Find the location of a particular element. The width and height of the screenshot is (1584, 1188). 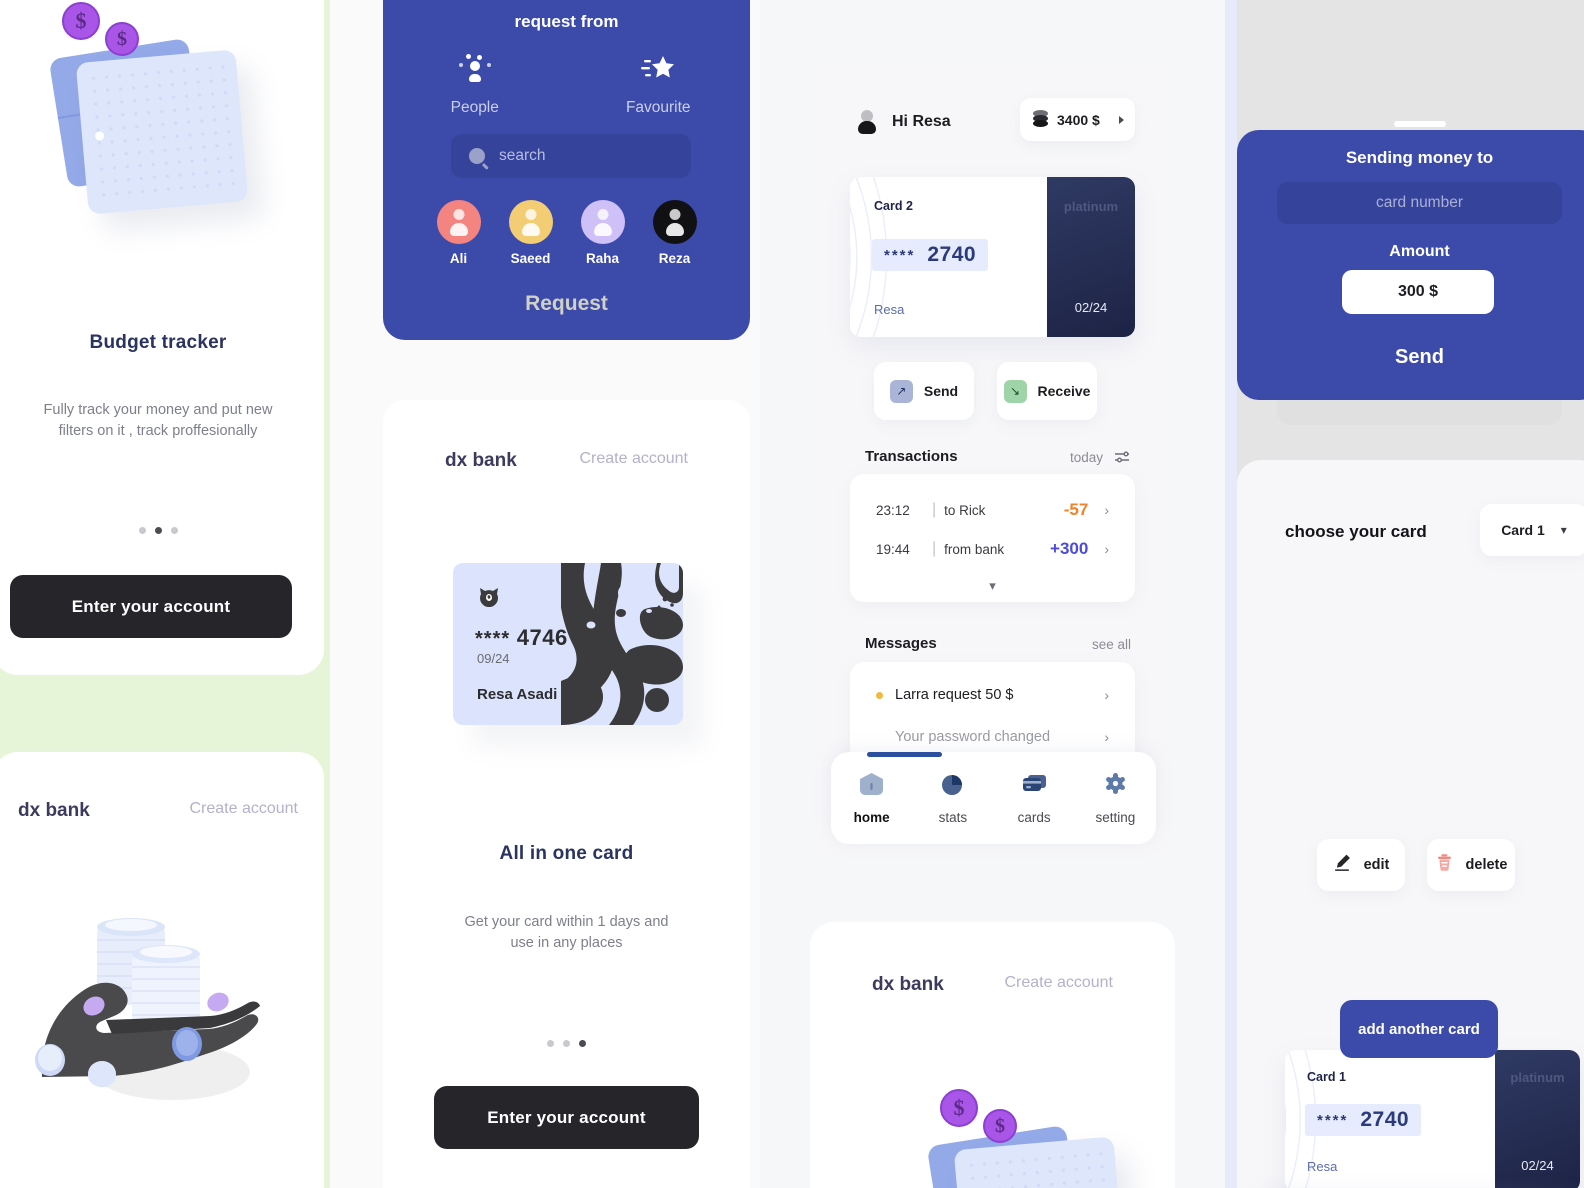

quick-actions: ↗ Send ↘ Receive is located at coordinates (985, 391).